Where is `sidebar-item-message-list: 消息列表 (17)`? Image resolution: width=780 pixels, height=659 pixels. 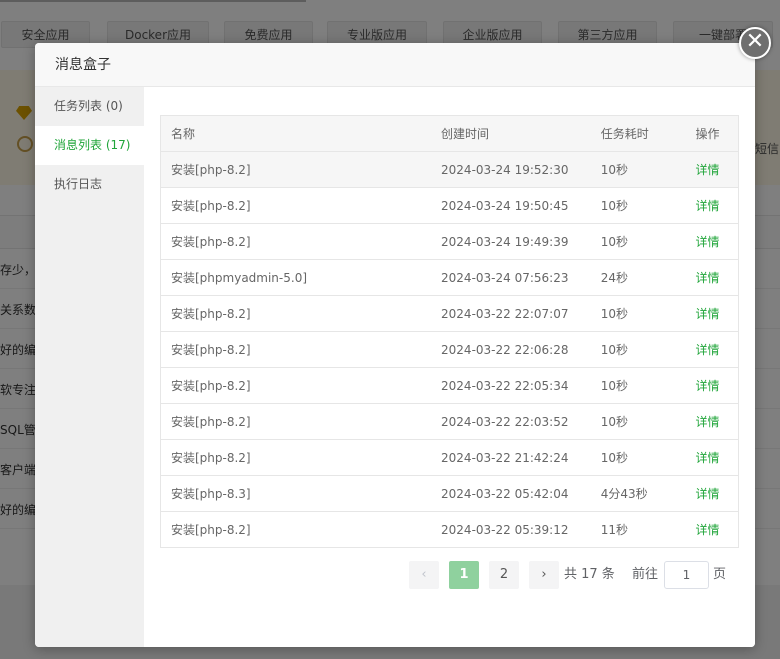 sidebar-item-message-list: 消息列表 (17) is located at coordinates (89, 145).